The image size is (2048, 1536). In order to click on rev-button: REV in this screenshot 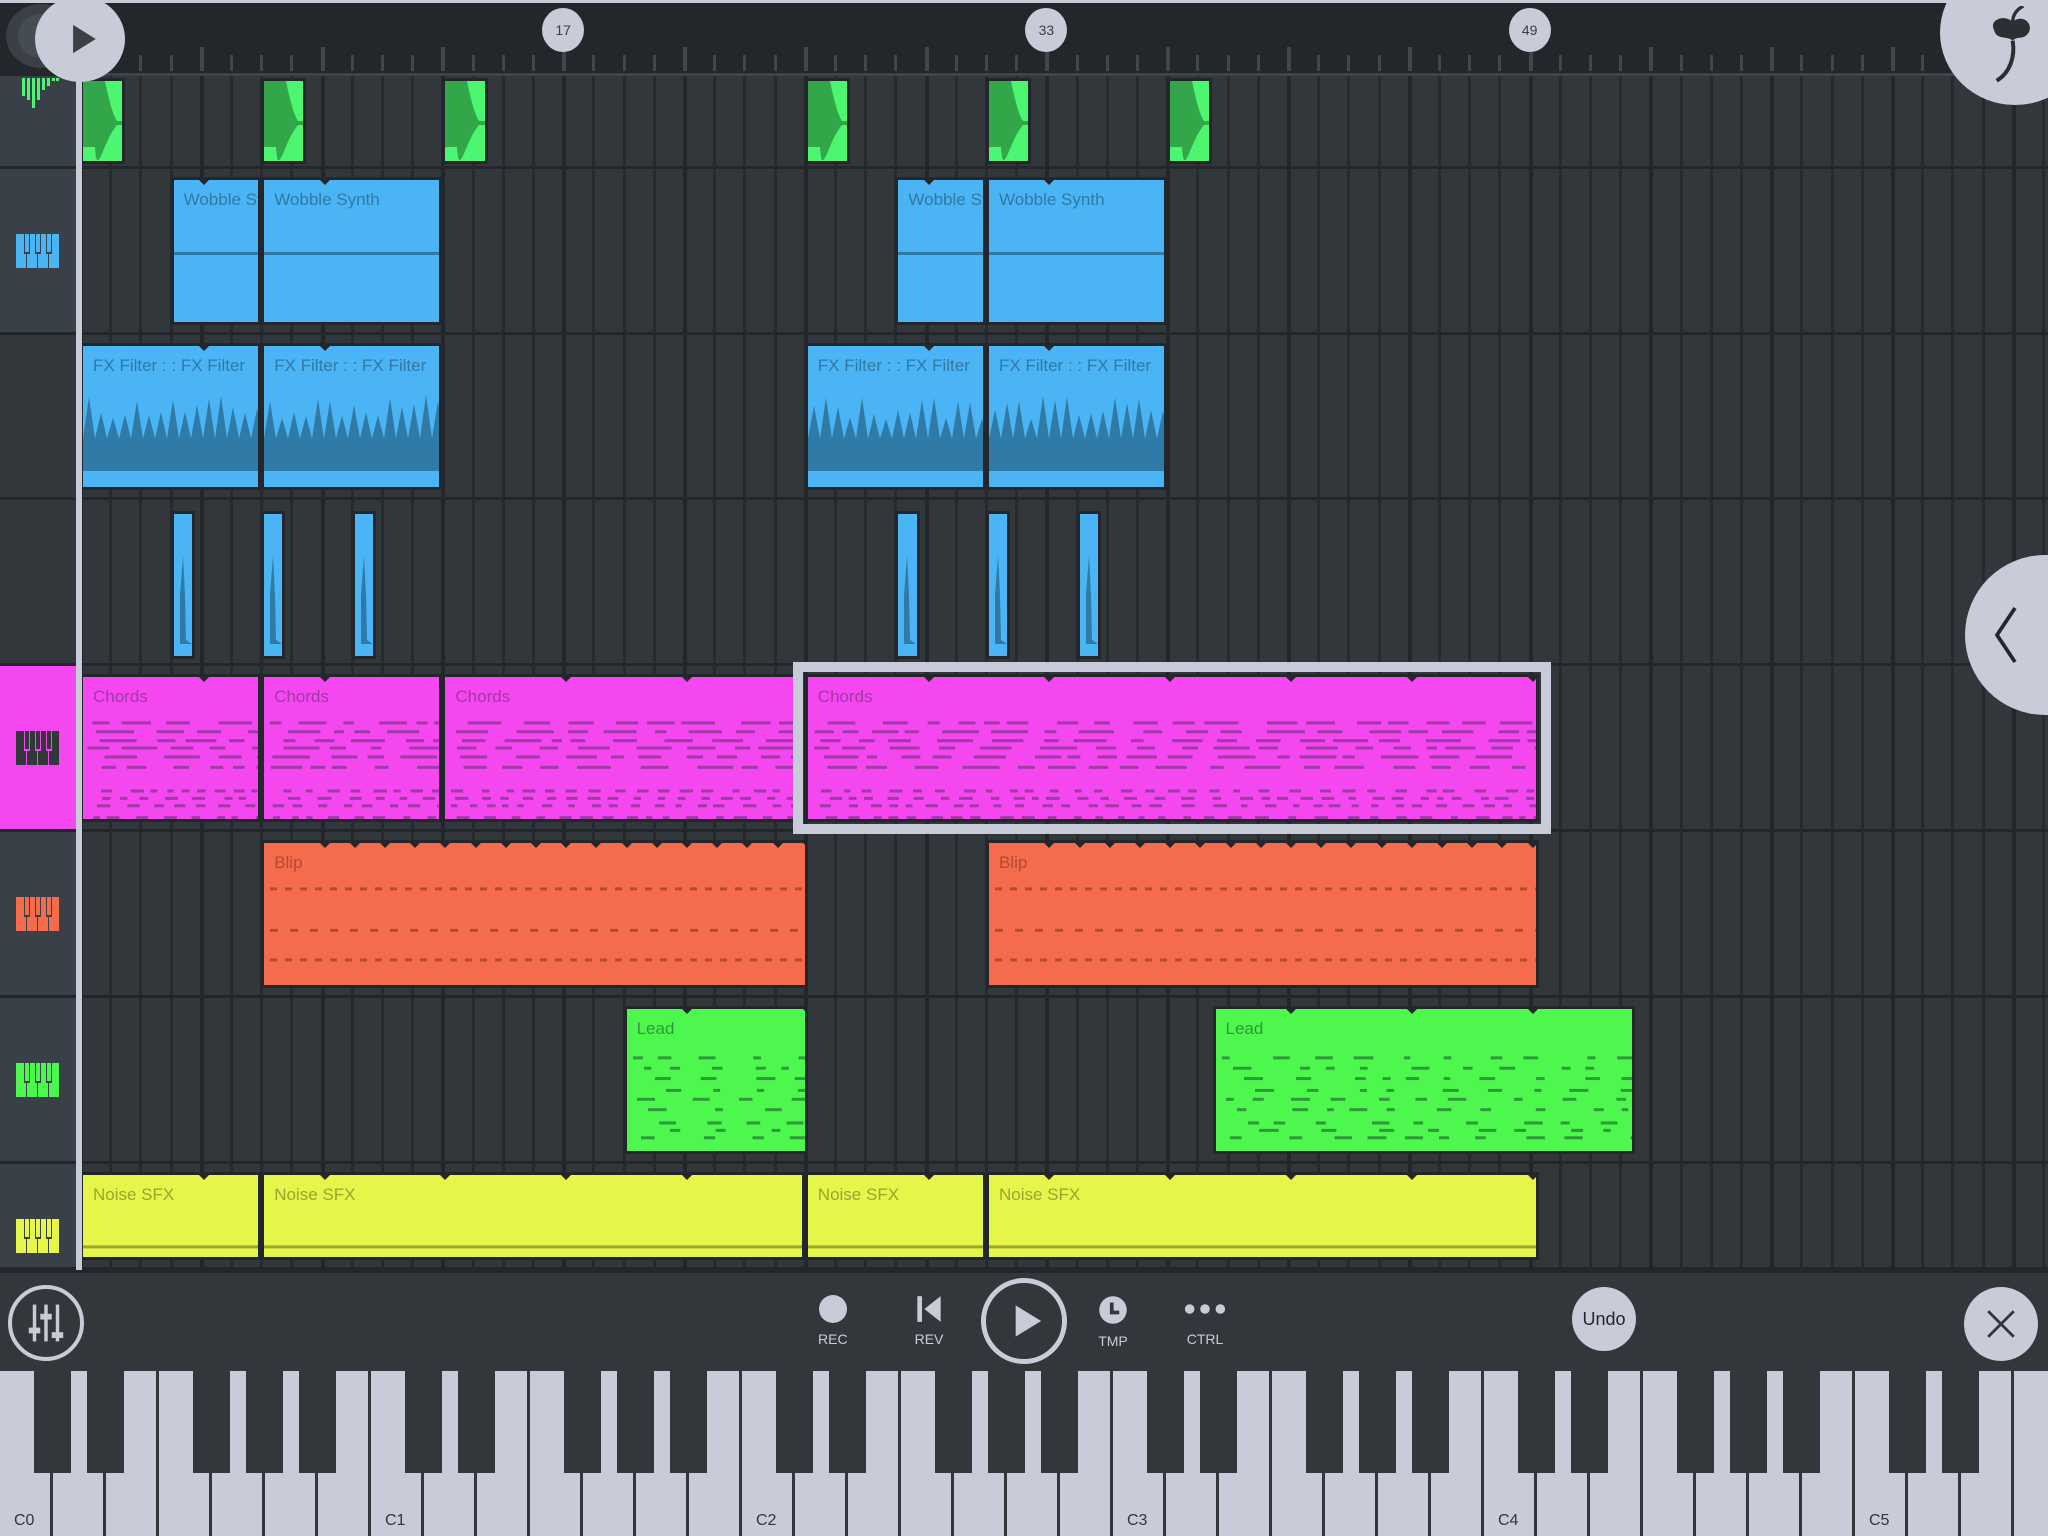, I will do `click(929, 1321)`.